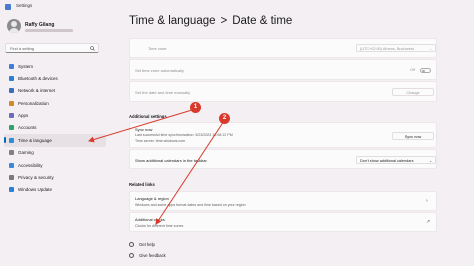 The width and height of the screenshot is (474, 266). What do you see at coordinates (224, 118) in the screenshot?
I see `annotation-marker-2: 2` at bounding box center [224, 118].